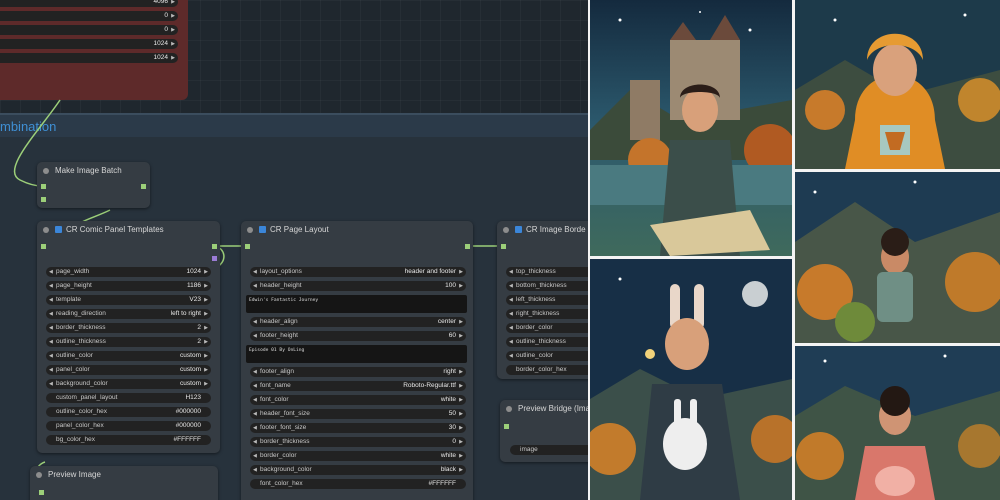 The height and width of the screenshot is (500, 1000). What do you see at coordinates (358, 400) in the screenshot?
I see `widget-row: ◀ font_color white ▶` at bounding box center [358, 400].